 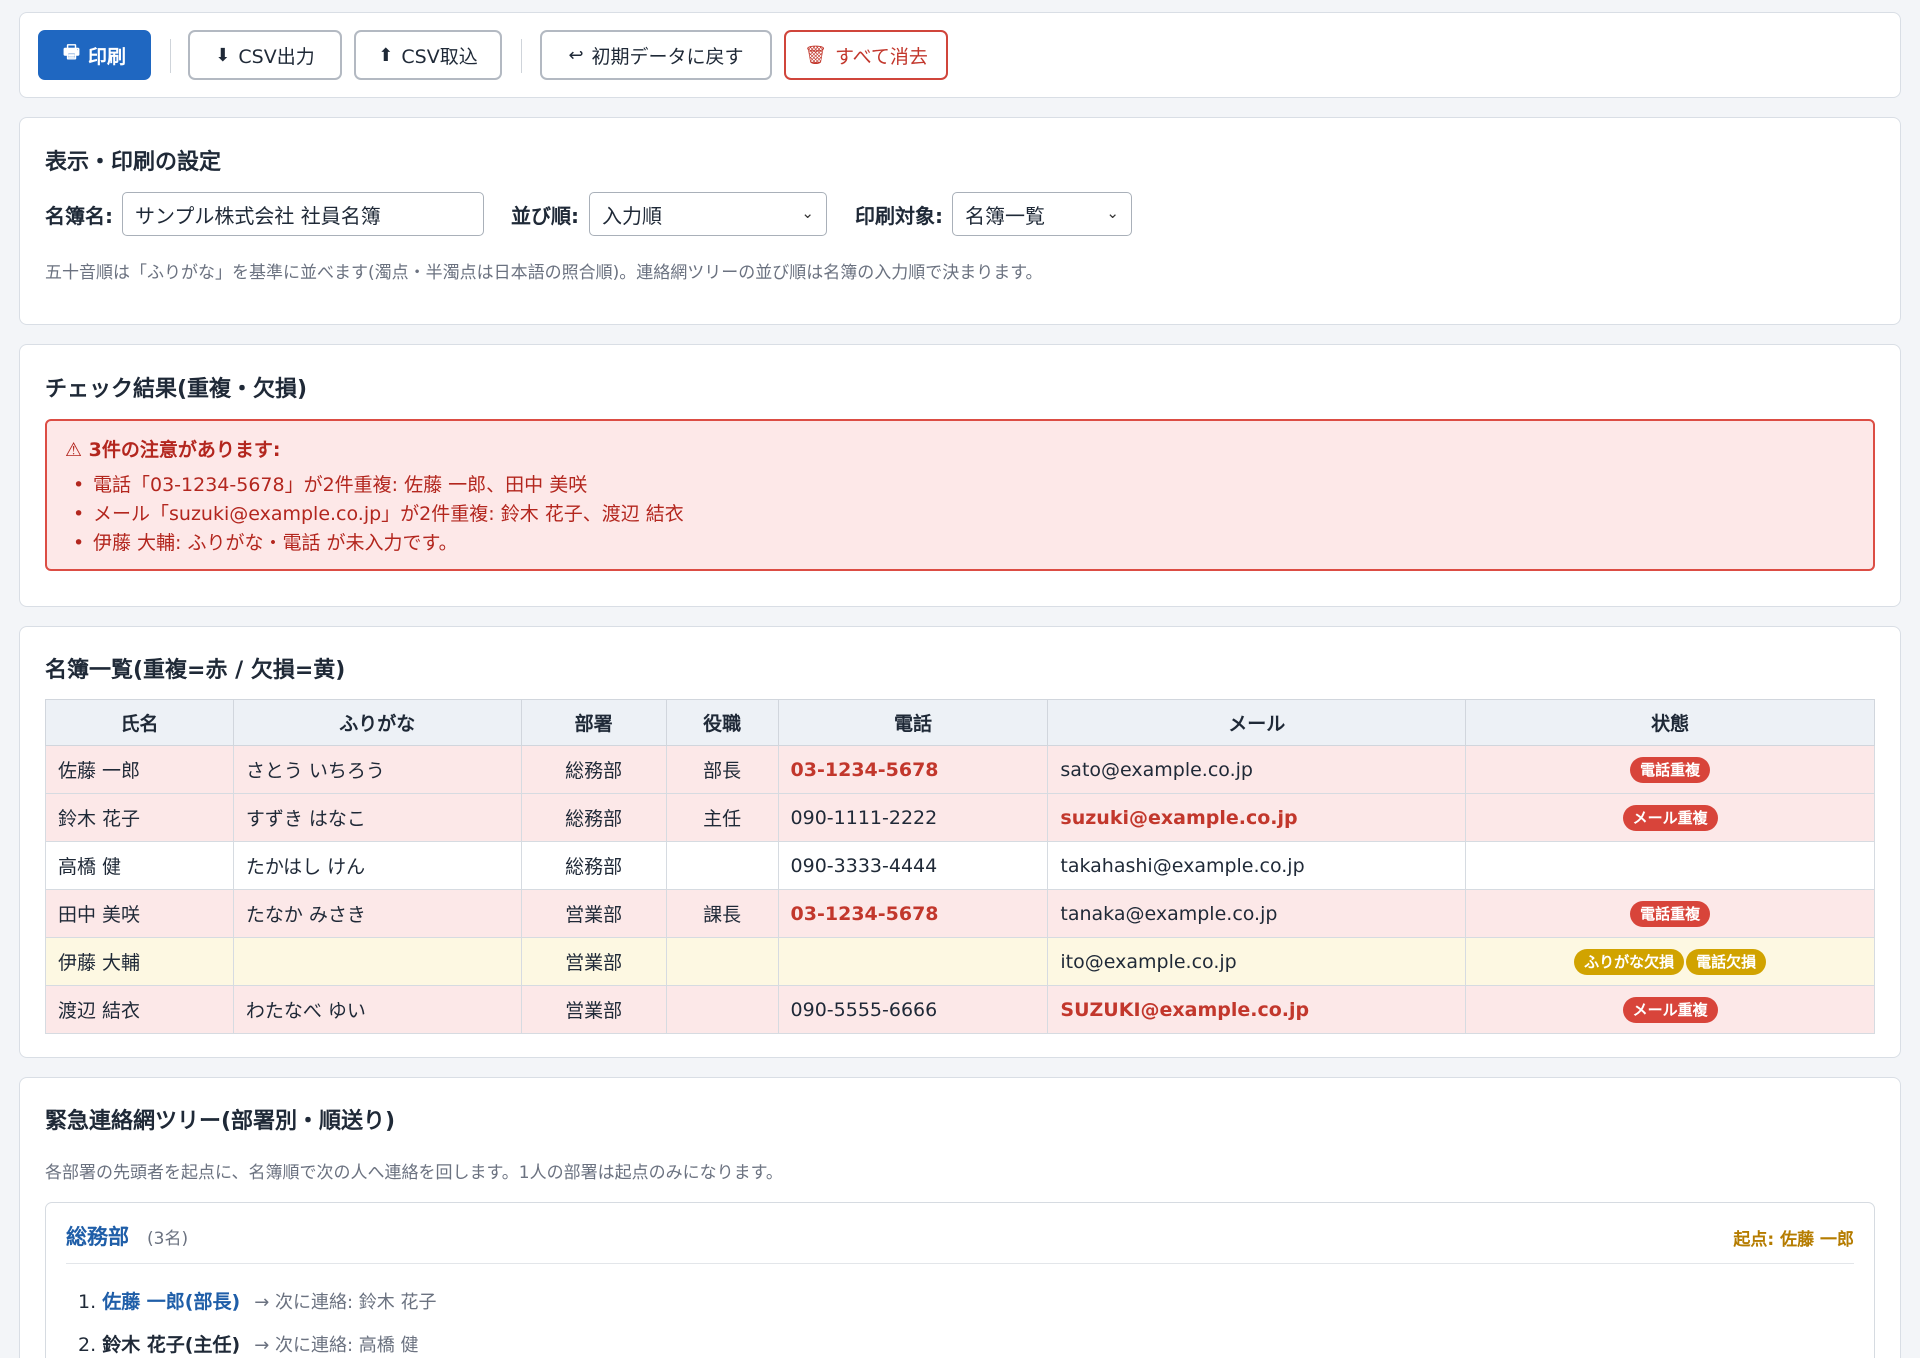 I want to click on undo-icon: ↩, so click(x=576, y=55).